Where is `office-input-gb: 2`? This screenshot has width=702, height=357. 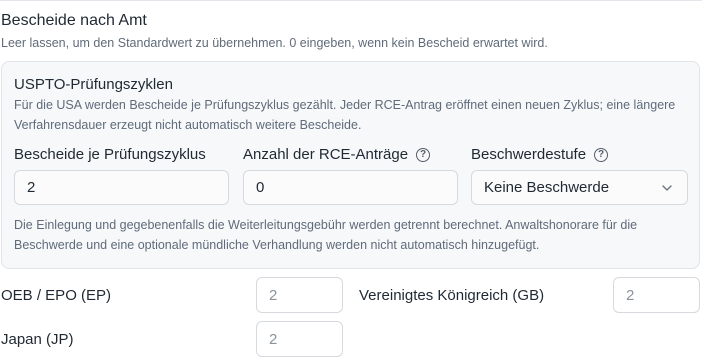 office-input-gb: 2 is located at coordinates (656, 295).